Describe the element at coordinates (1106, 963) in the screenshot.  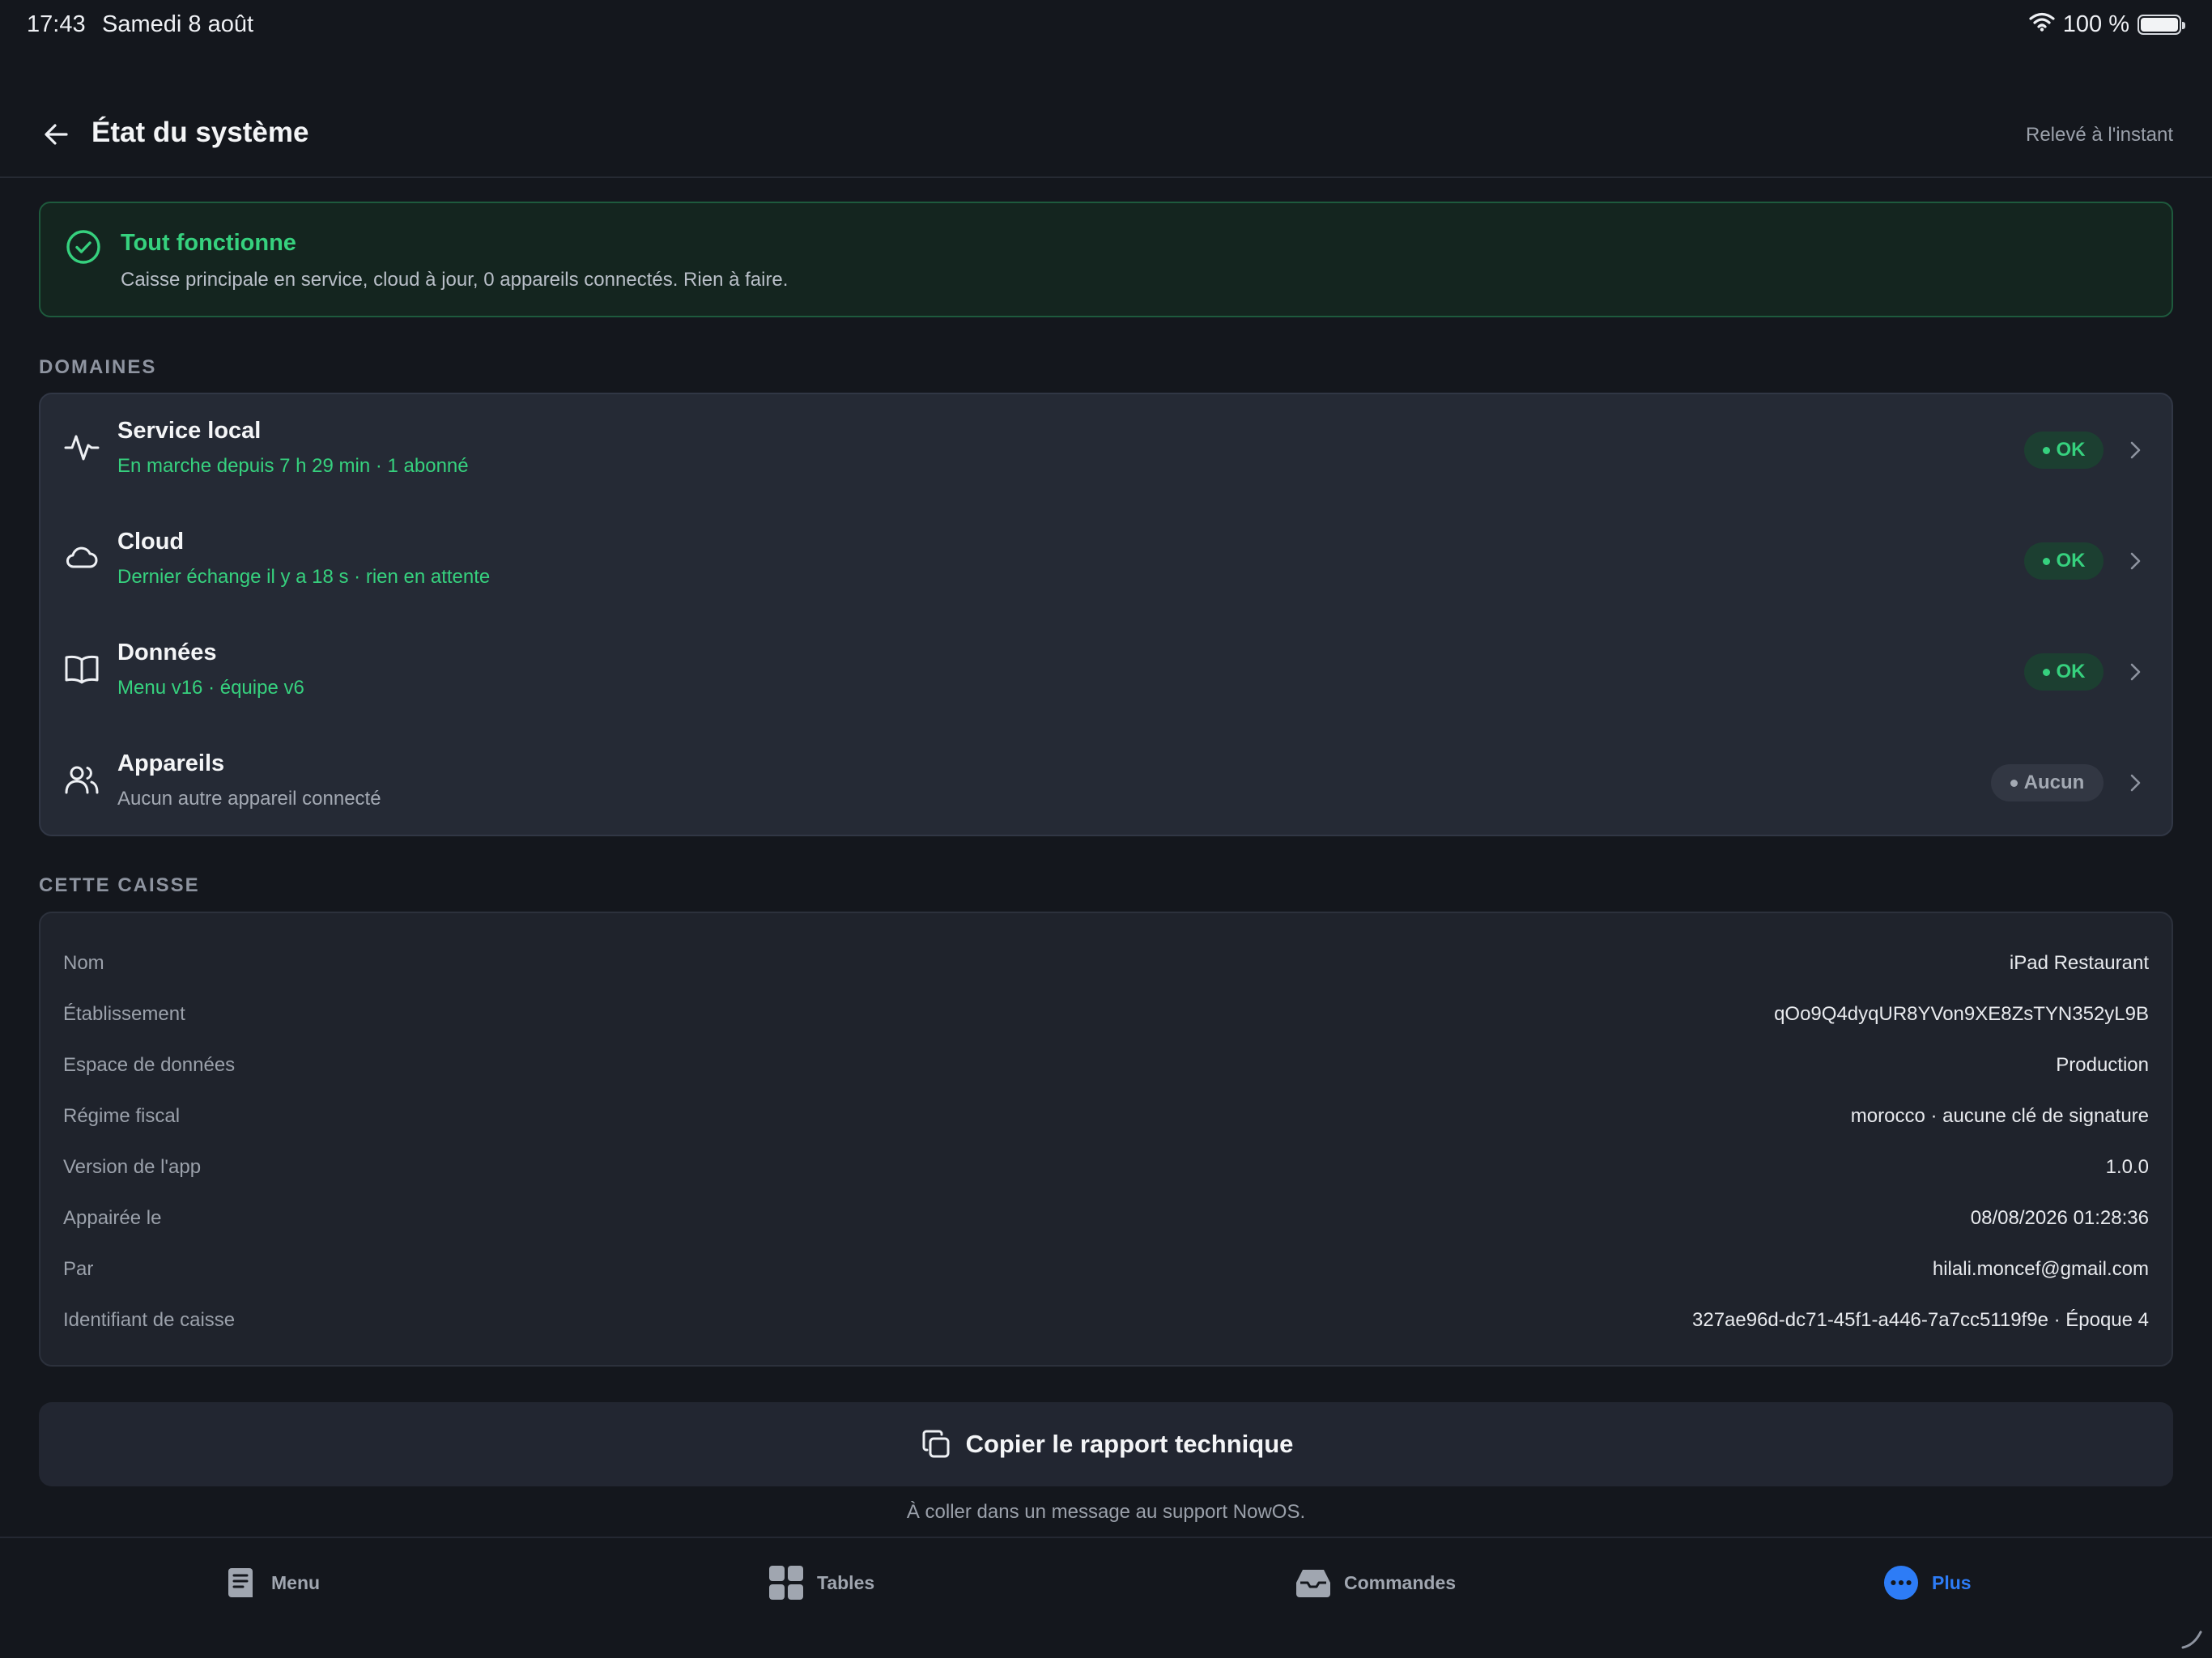
I see `info-row-name: Nom iPad Restaurant` at that location.